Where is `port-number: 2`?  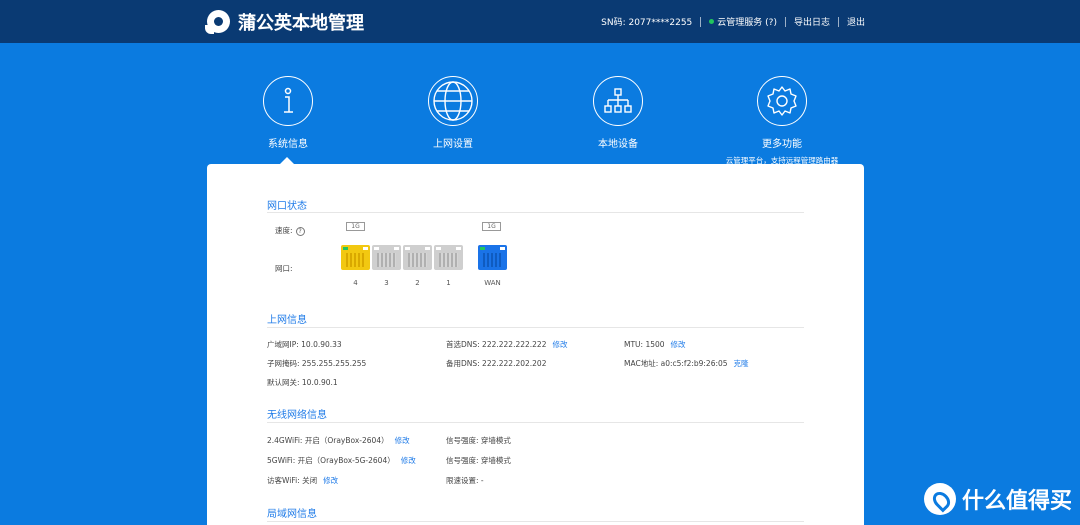
port-number: 2 is located at coordinates (417, 283).